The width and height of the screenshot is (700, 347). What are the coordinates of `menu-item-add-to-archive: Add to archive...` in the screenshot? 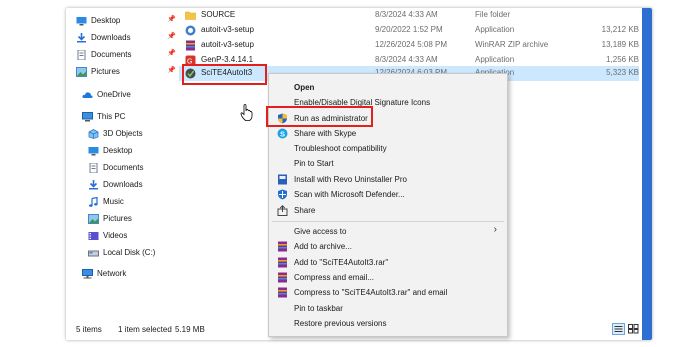 It's located at (388, 246).